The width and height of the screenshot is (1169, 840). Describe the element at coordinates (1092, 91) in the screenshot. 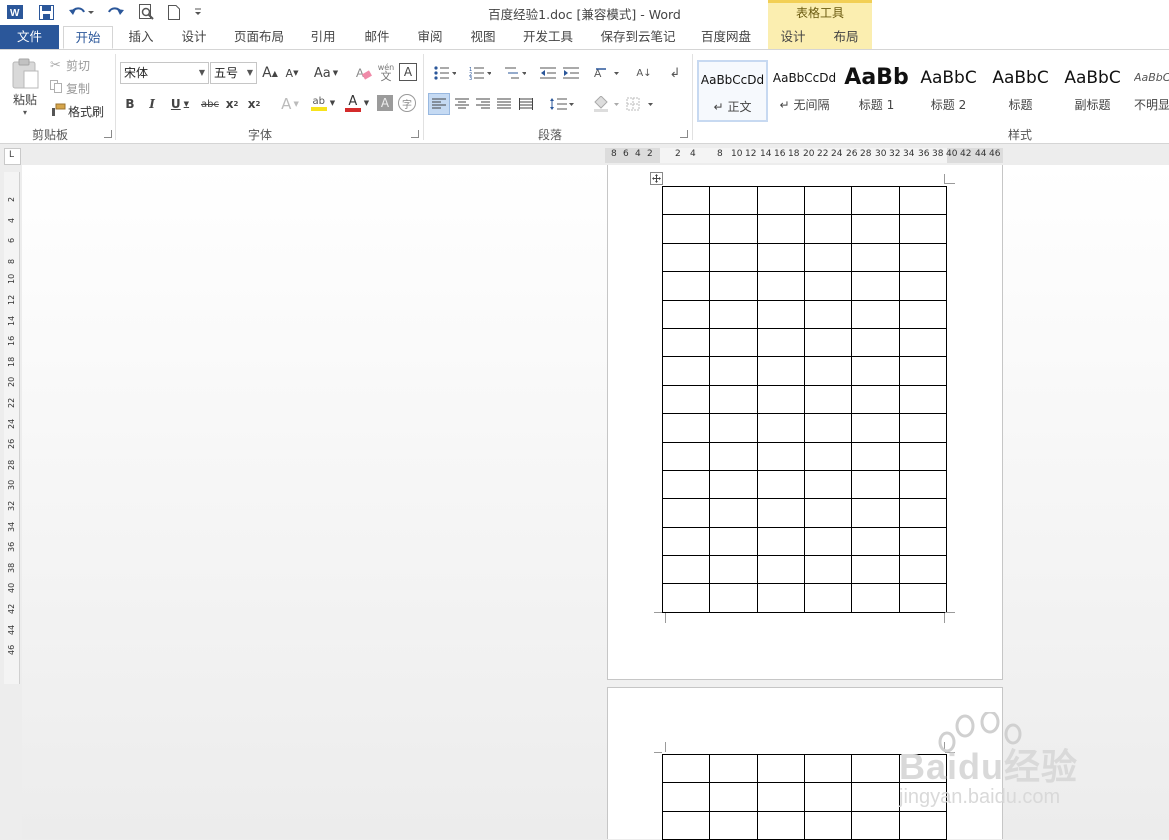

I see `style-subtitle: AaBbC 副标题` at that location.